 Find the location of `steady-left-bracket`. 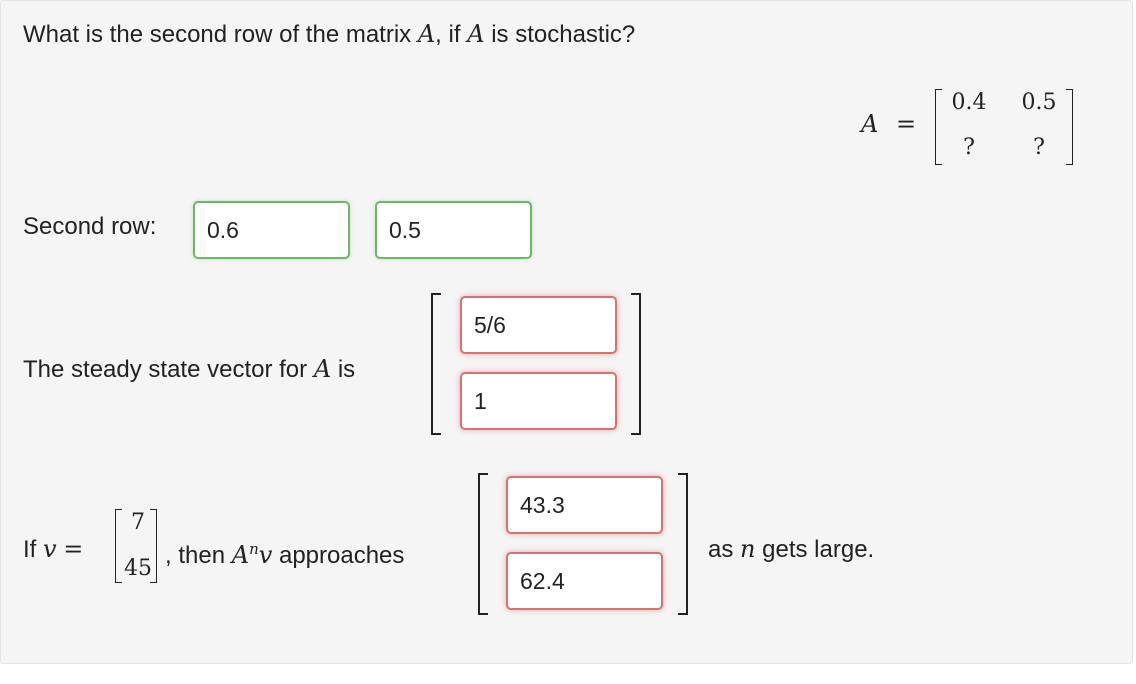

steady-left-bracket is located at coordinates (436, 364).